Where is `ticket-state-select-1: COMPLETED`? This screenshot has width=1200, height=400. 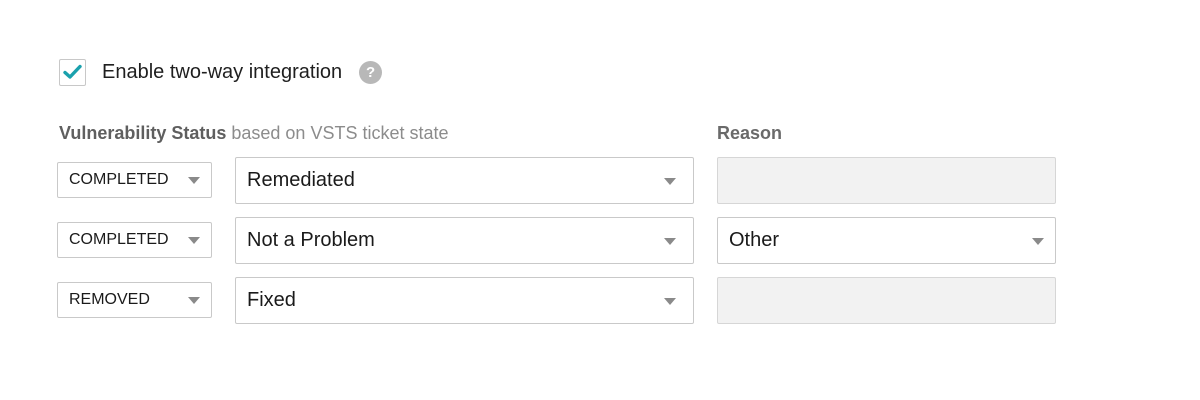
ticket-state-select-1: COMPLETED is located at coordinates (134, 180).